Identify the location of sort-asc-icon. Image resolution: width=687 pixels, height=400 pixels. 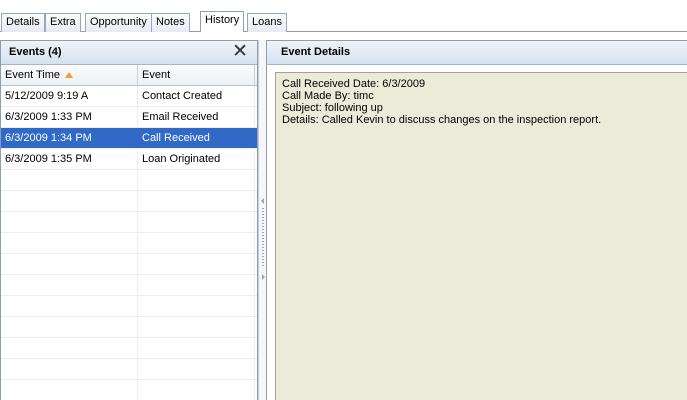
(69, 75).